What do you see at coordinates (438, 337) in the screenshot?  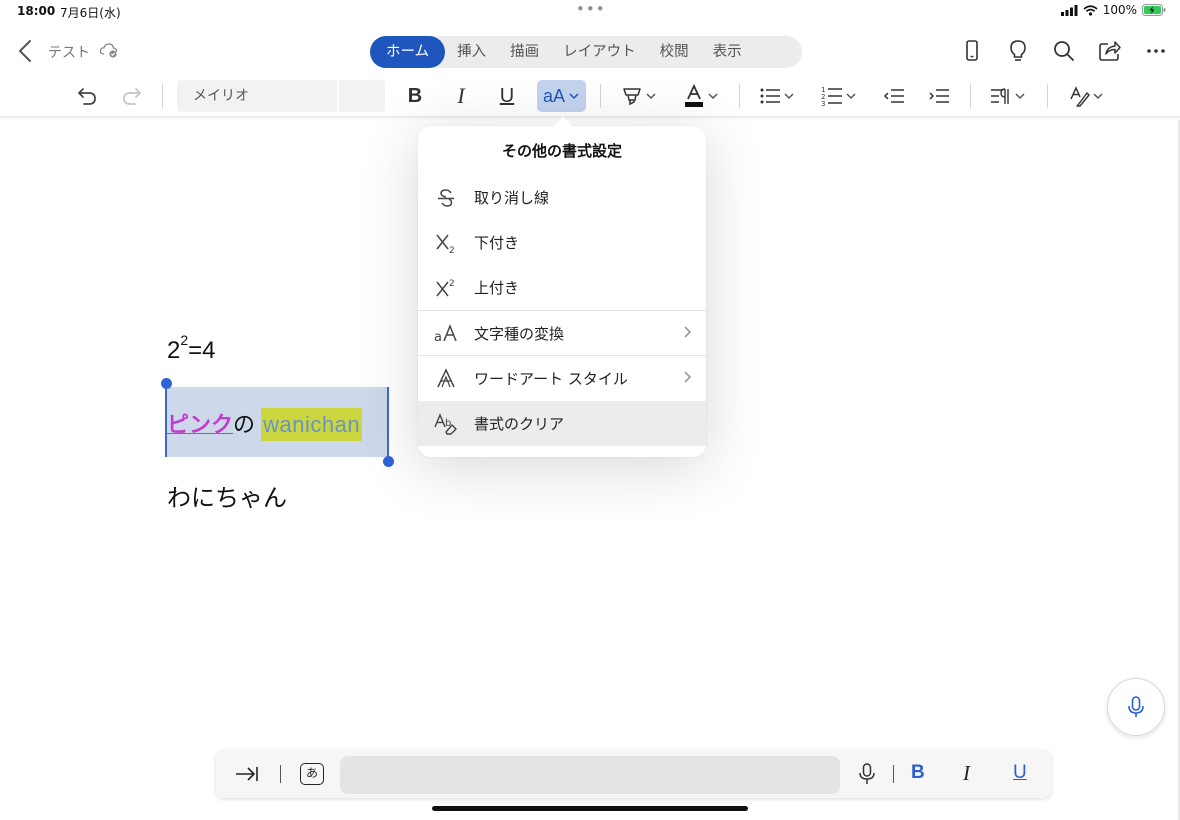 I see `svg-text: a` at bounding box center [438, 337].